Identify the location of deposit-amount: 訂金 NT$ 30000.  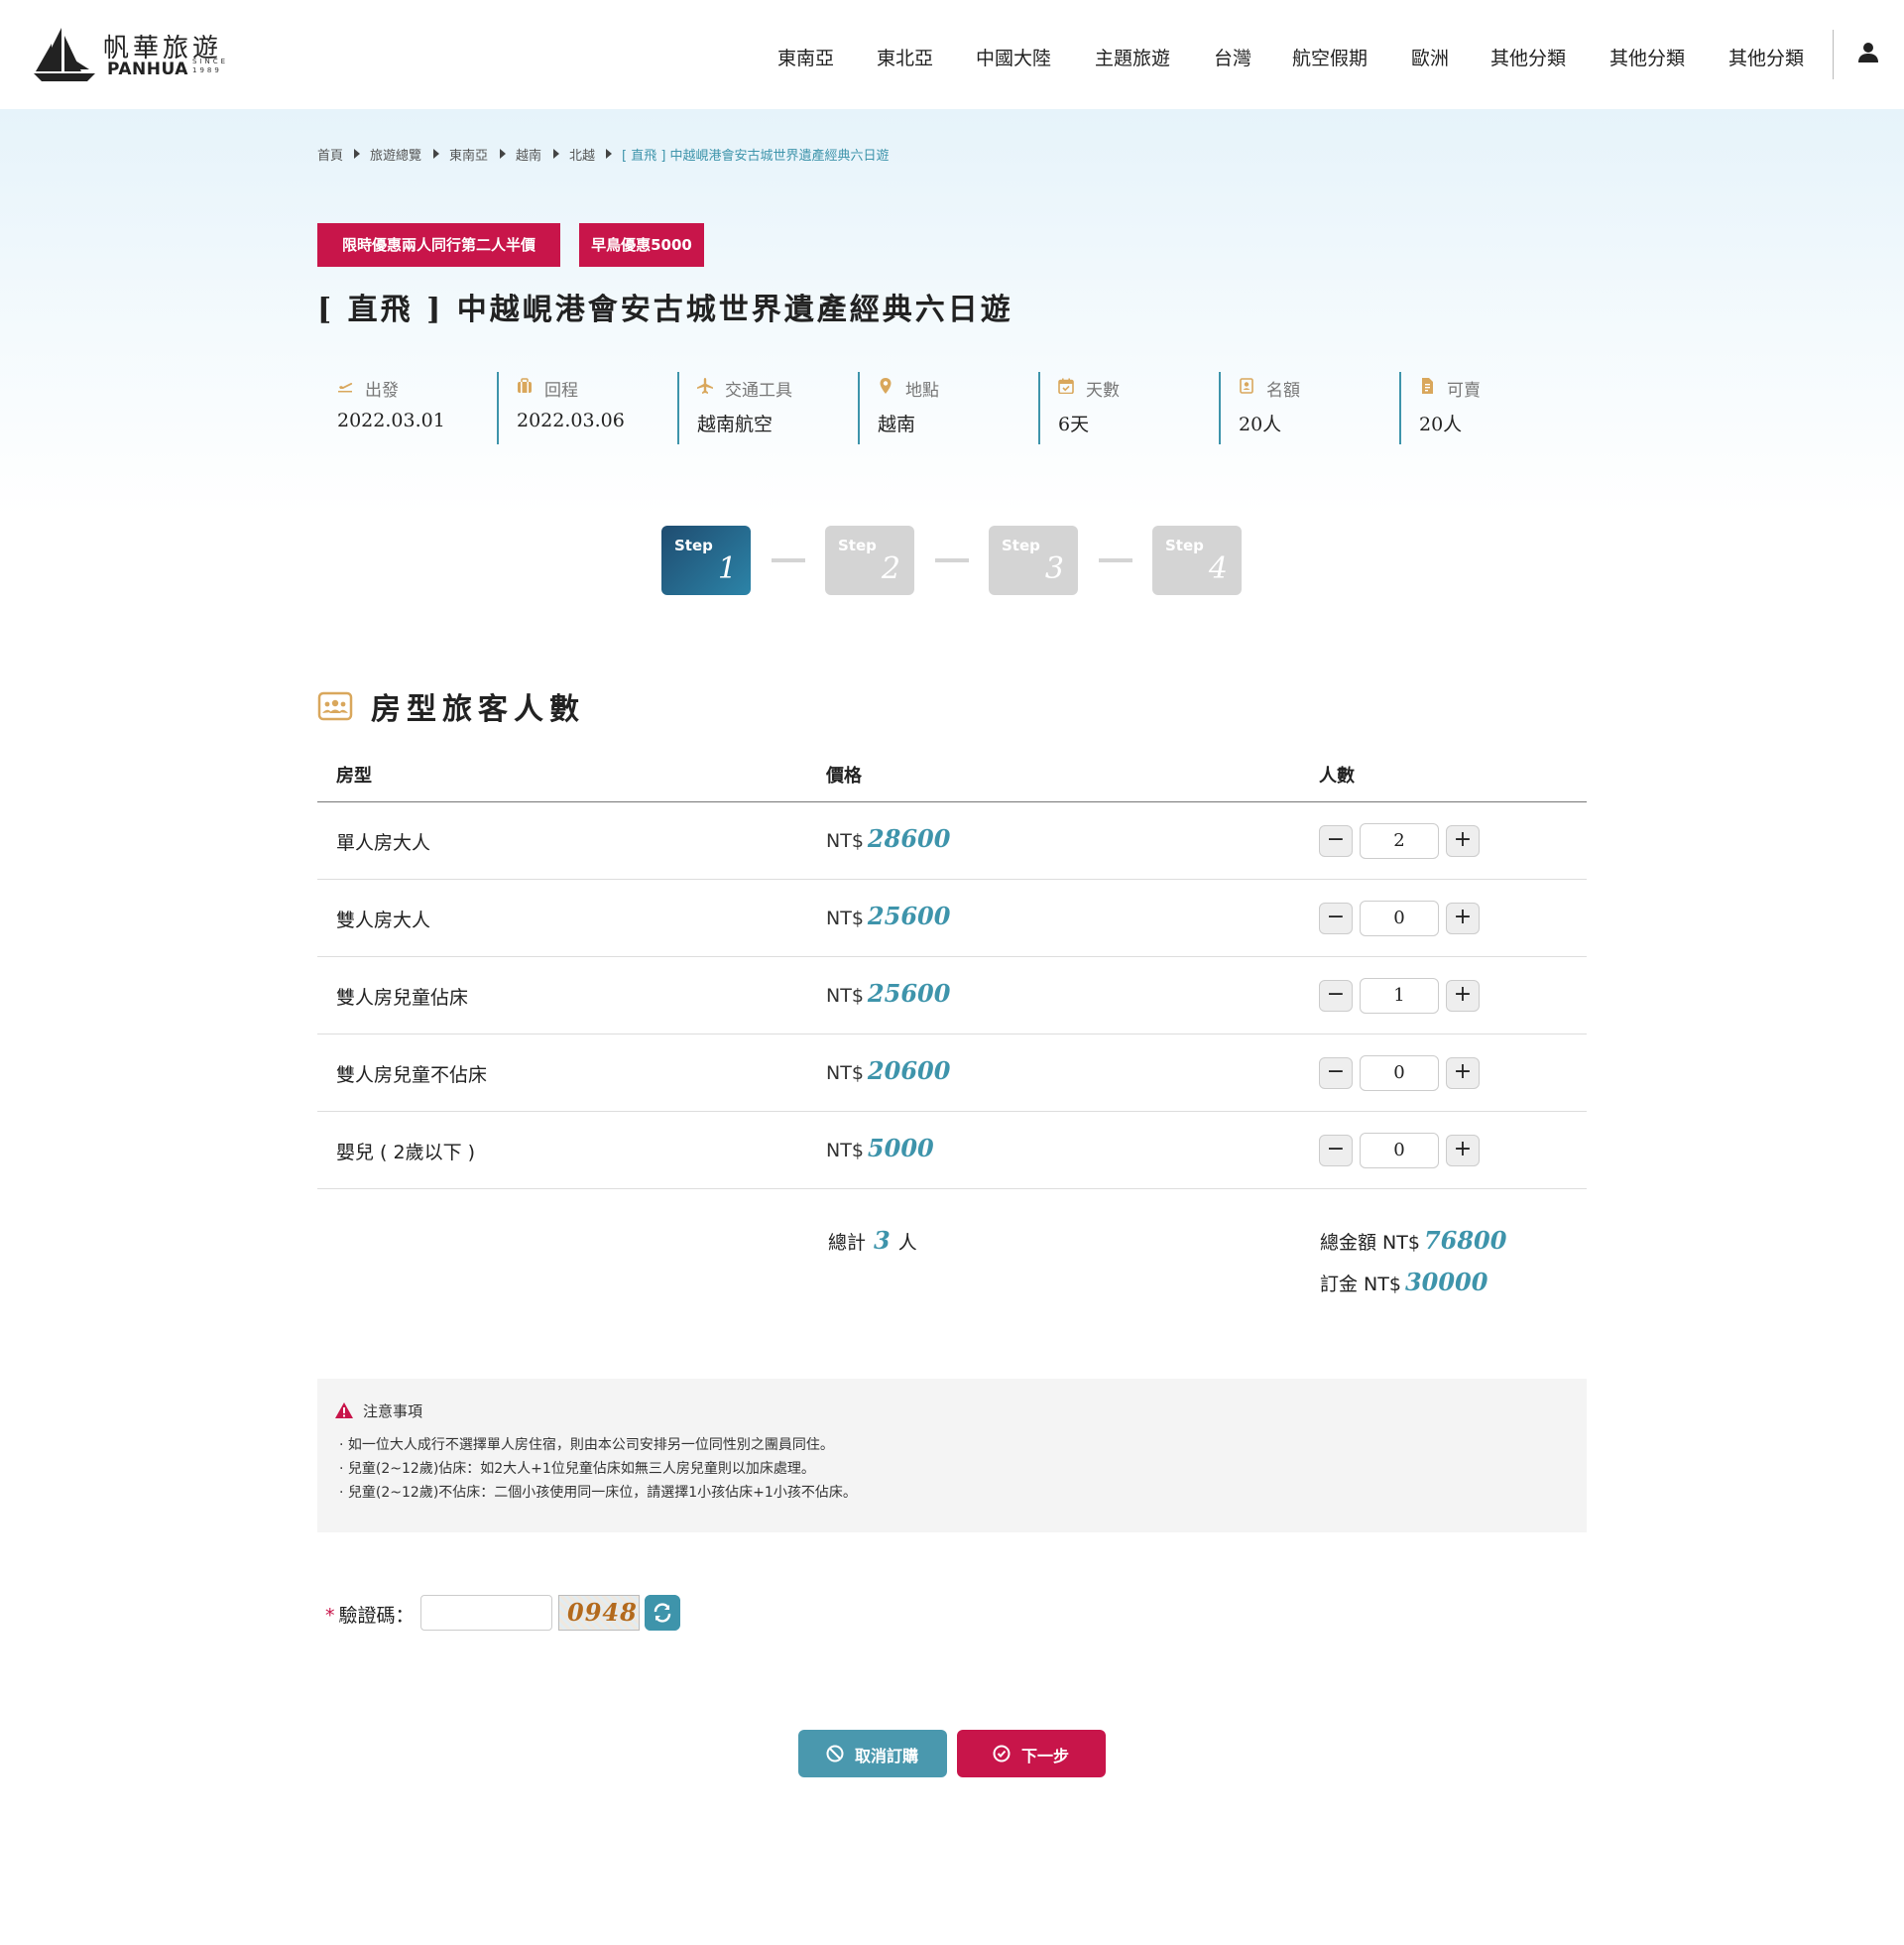
(1404, 1282).